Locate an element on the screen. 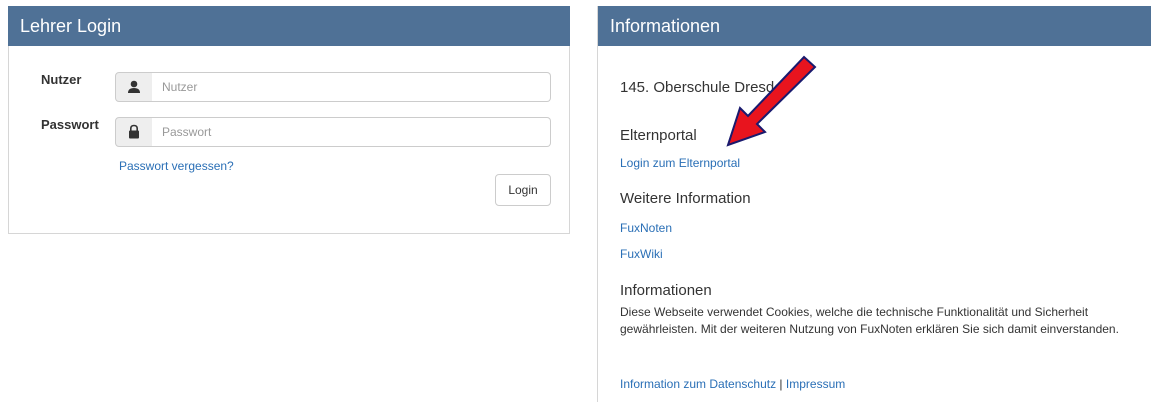  impressum-link: Impressum is located at coordinates (815, 384).